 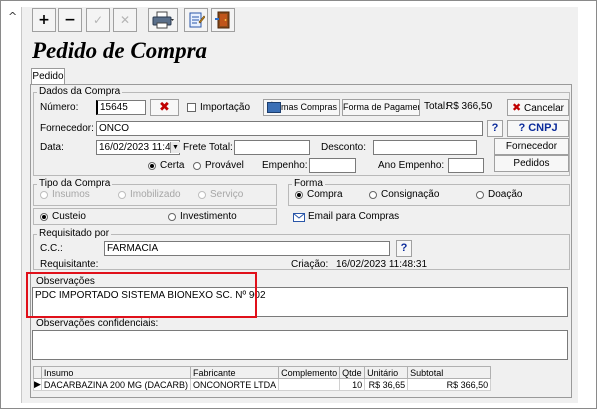 What do you see at coordinates (310, 264) in the screenshot?
I see `criacao-label: Criação:` at bounding box center [310, 264].